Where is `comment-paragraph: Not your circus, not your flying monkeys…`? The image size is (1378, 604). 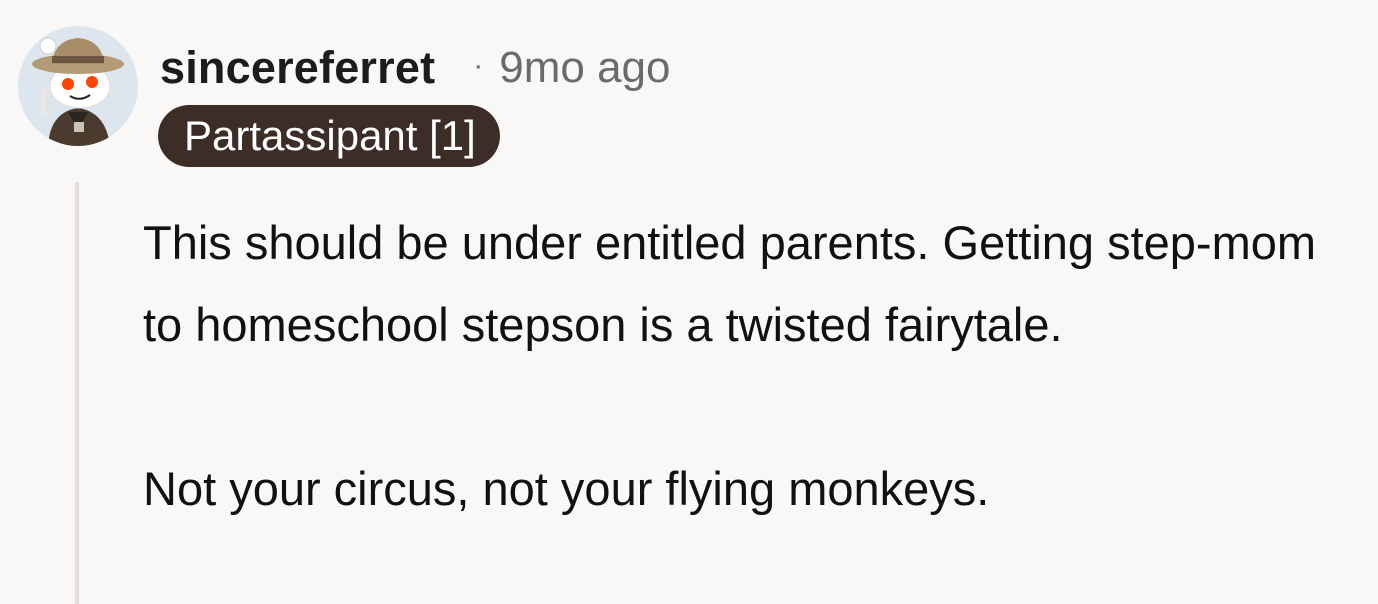 comment-paragraph: Not your circus, not your flying monkeys… is located at coordinates (566, 488).